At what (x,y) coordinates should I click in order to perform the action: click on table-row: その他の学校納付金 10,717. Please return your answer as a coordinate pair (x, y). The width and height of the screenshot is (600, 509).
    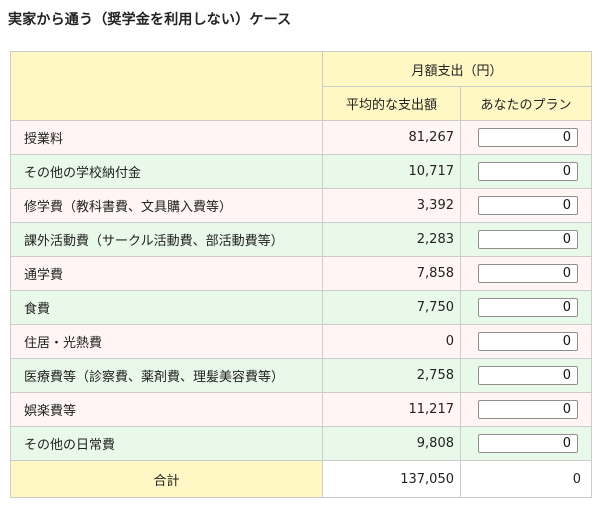
    Looking at the image, I should click on (301, 171).